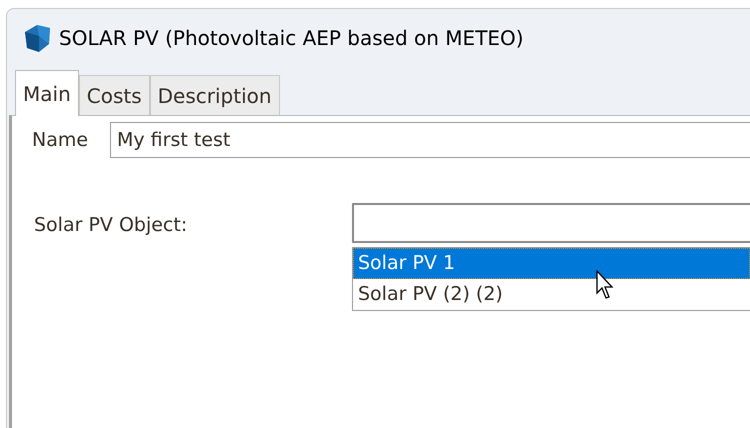  What do you see at coordinates (291, 38) in the screenshot?
I see `window-title: SOLAR PV (Photovoltaic AEP based on METEO)` at bounding box center [291, 38].